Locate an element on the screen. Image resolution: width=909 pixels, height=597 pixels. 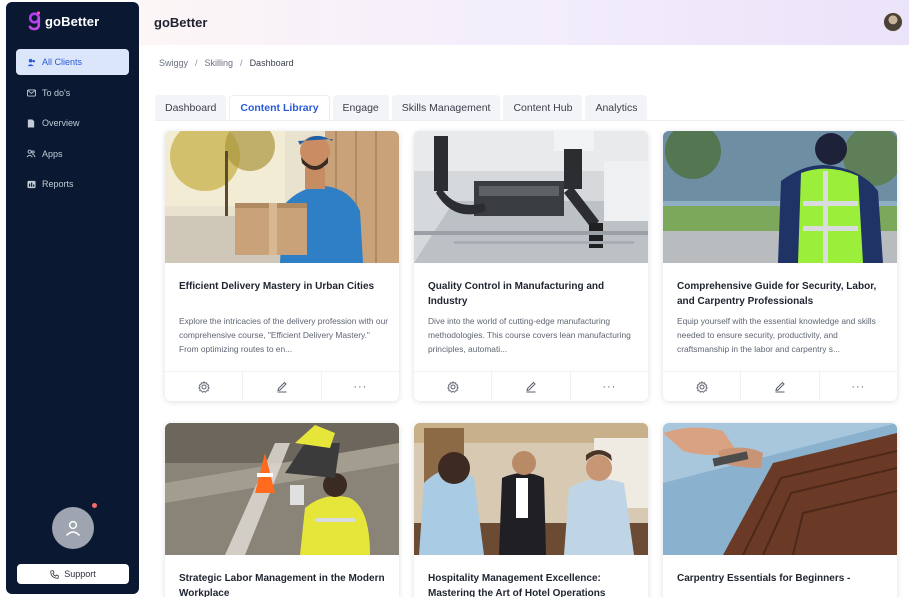
top-header: goBetter is located at coordinates (524, 22).